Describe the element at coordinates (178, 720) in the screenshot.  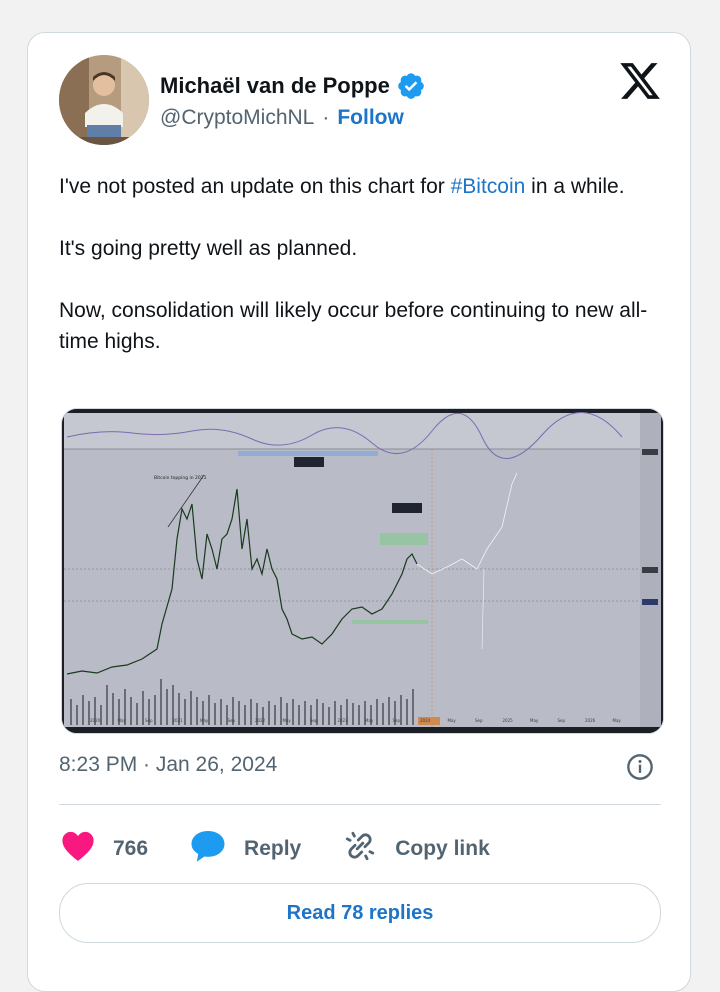
I see `chart-x-label: 2021` at that location.